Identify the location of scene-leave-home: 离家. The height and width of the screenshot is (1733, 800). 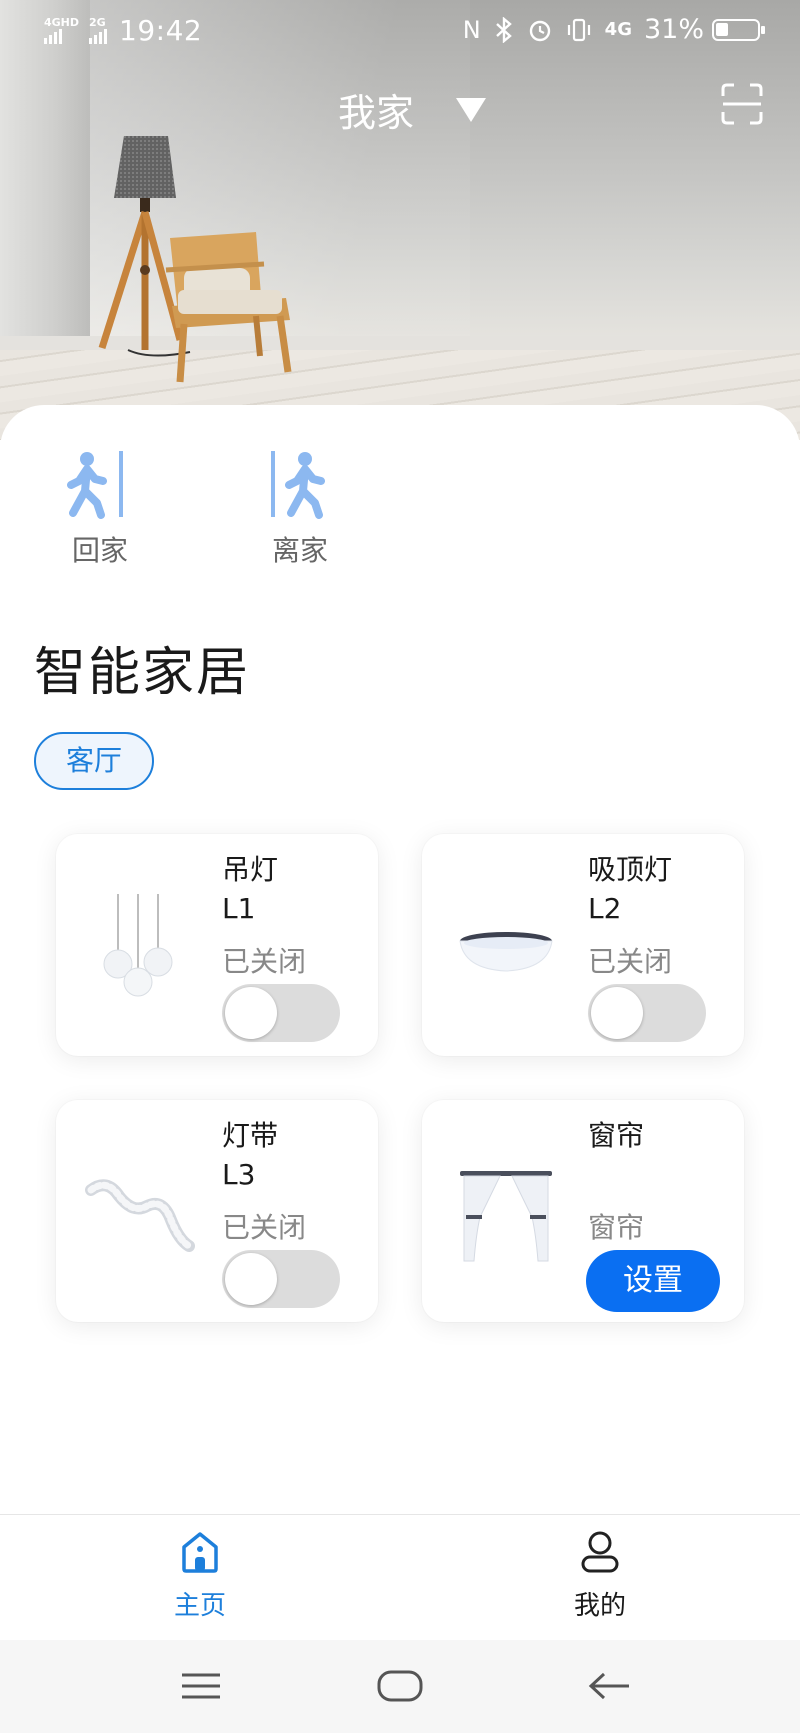
(300, 507).